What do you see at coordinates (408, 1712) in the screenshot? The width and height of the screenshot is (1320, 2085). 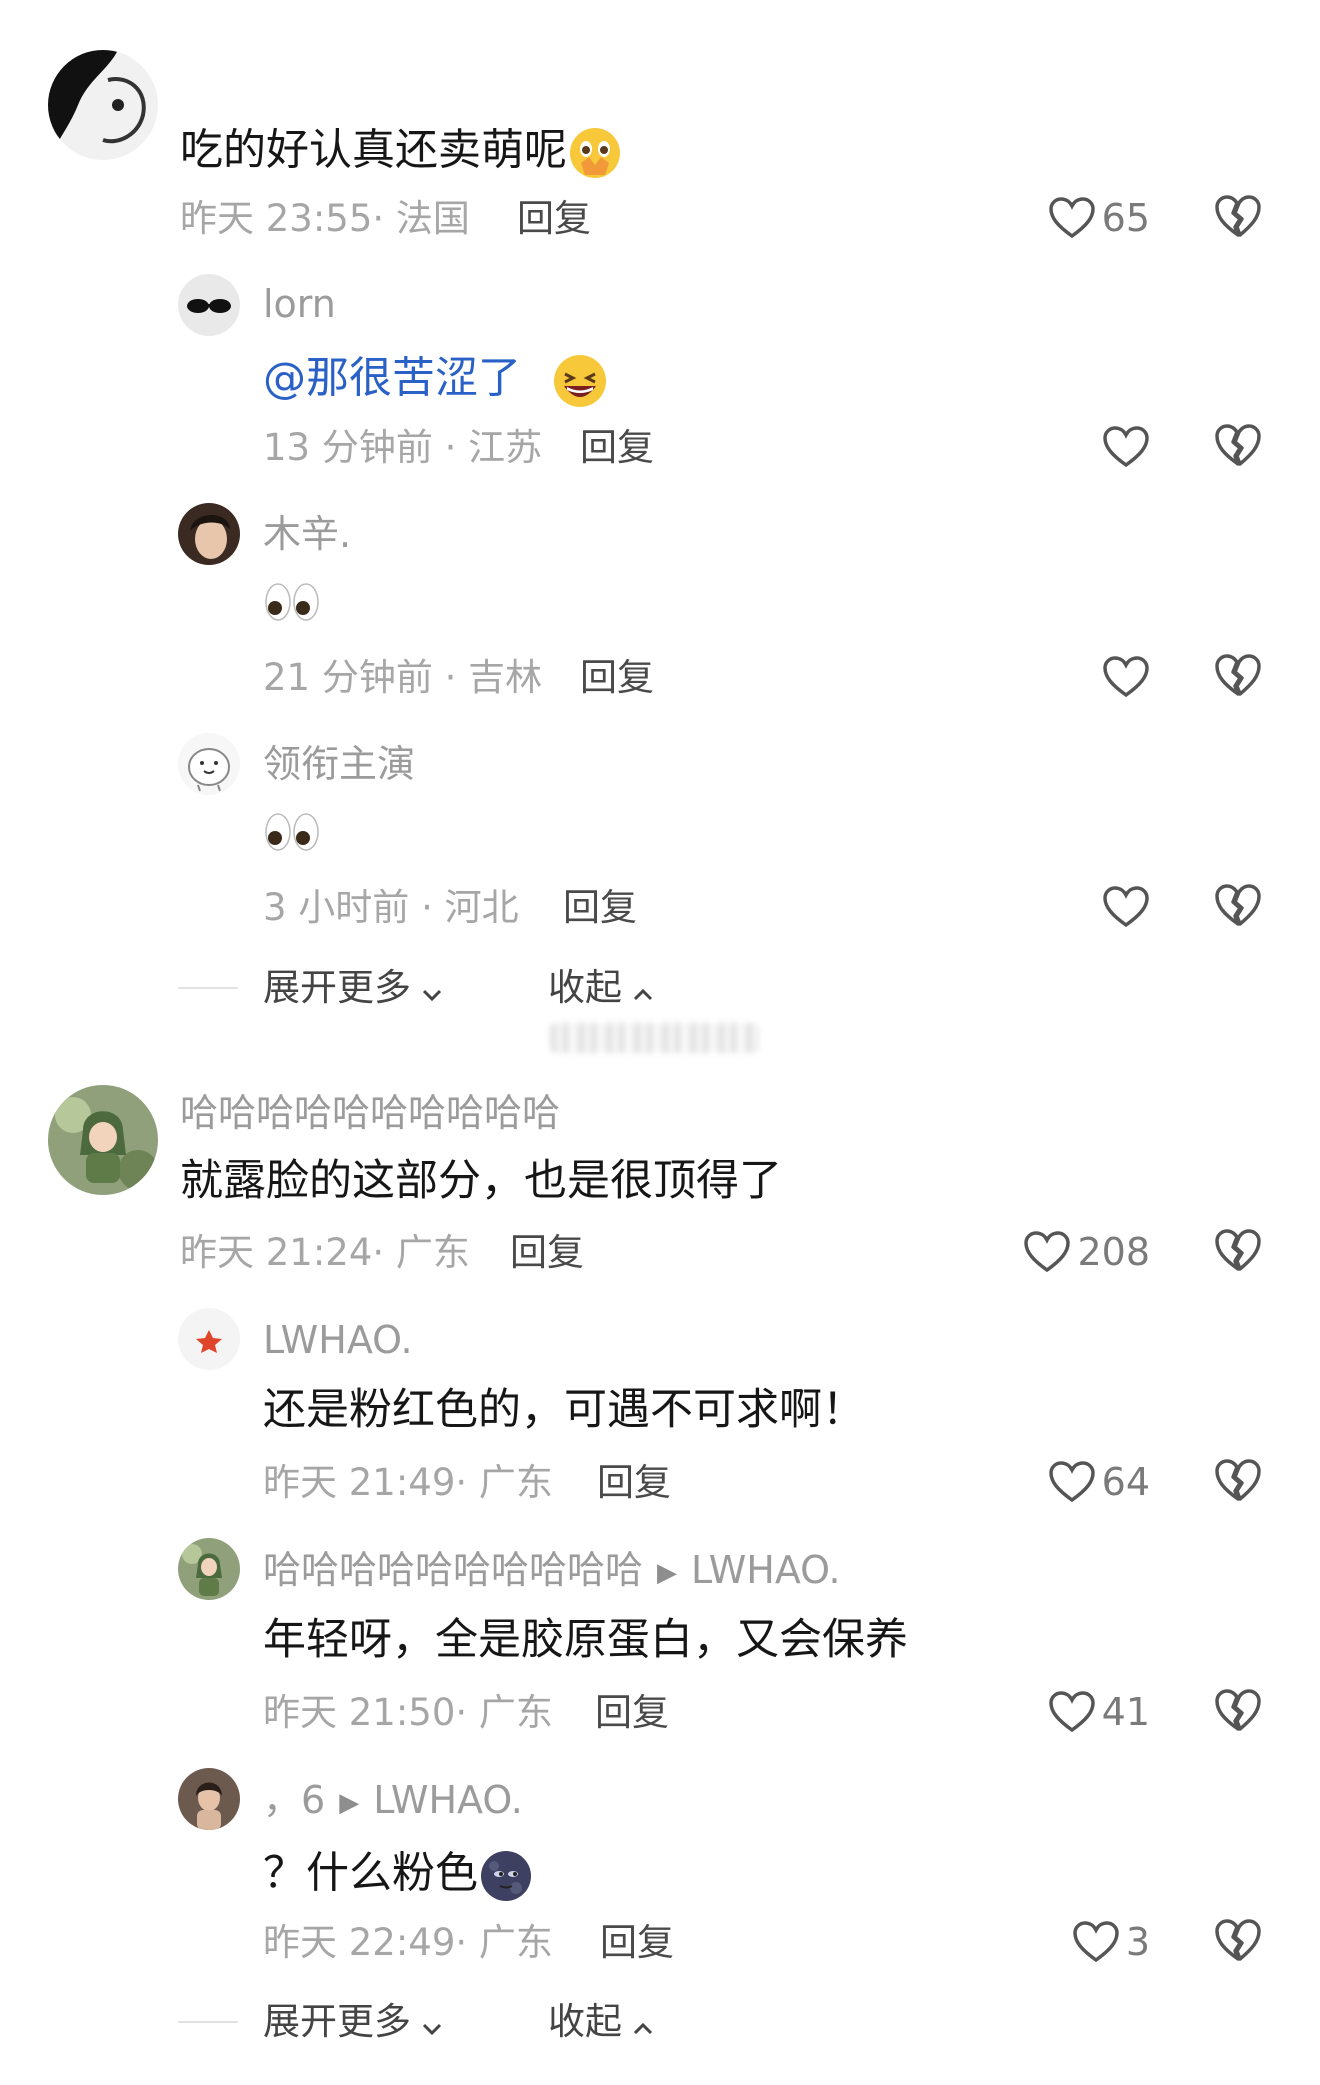 I see `reply-meta: 昨天 21:50· 广东` at bounding box center [408, 1712].